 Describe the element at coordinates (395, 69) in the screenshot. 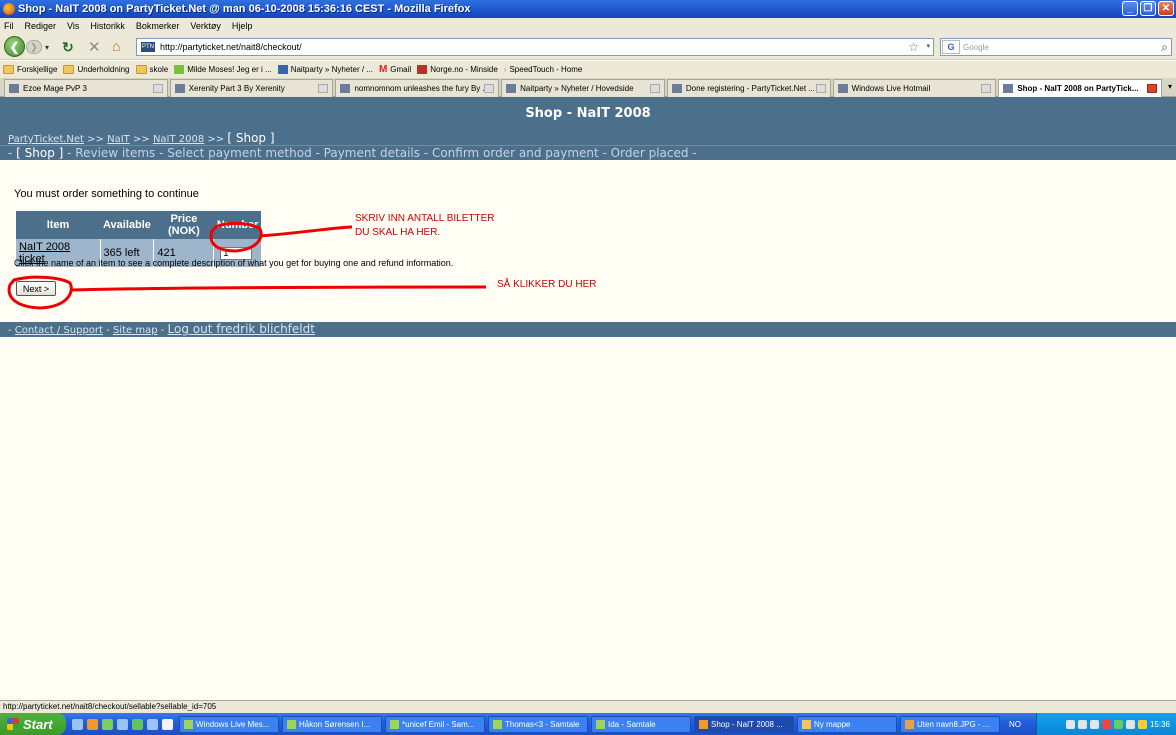

I see `bookmark-item: M Gmail` at that location.